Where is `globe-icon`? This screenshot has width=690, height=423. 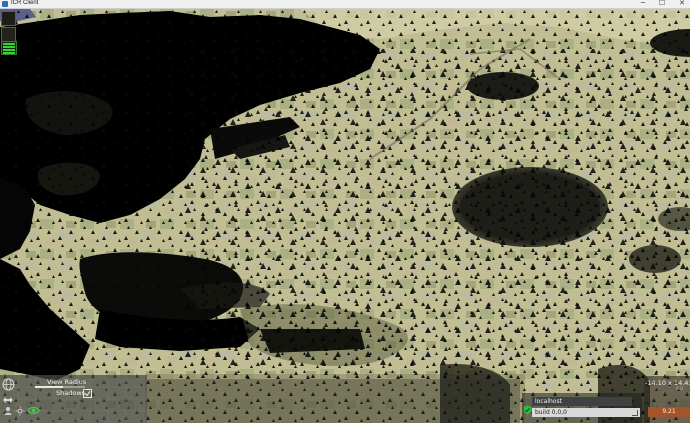 globe-icon is located at coordinates (8, 384).